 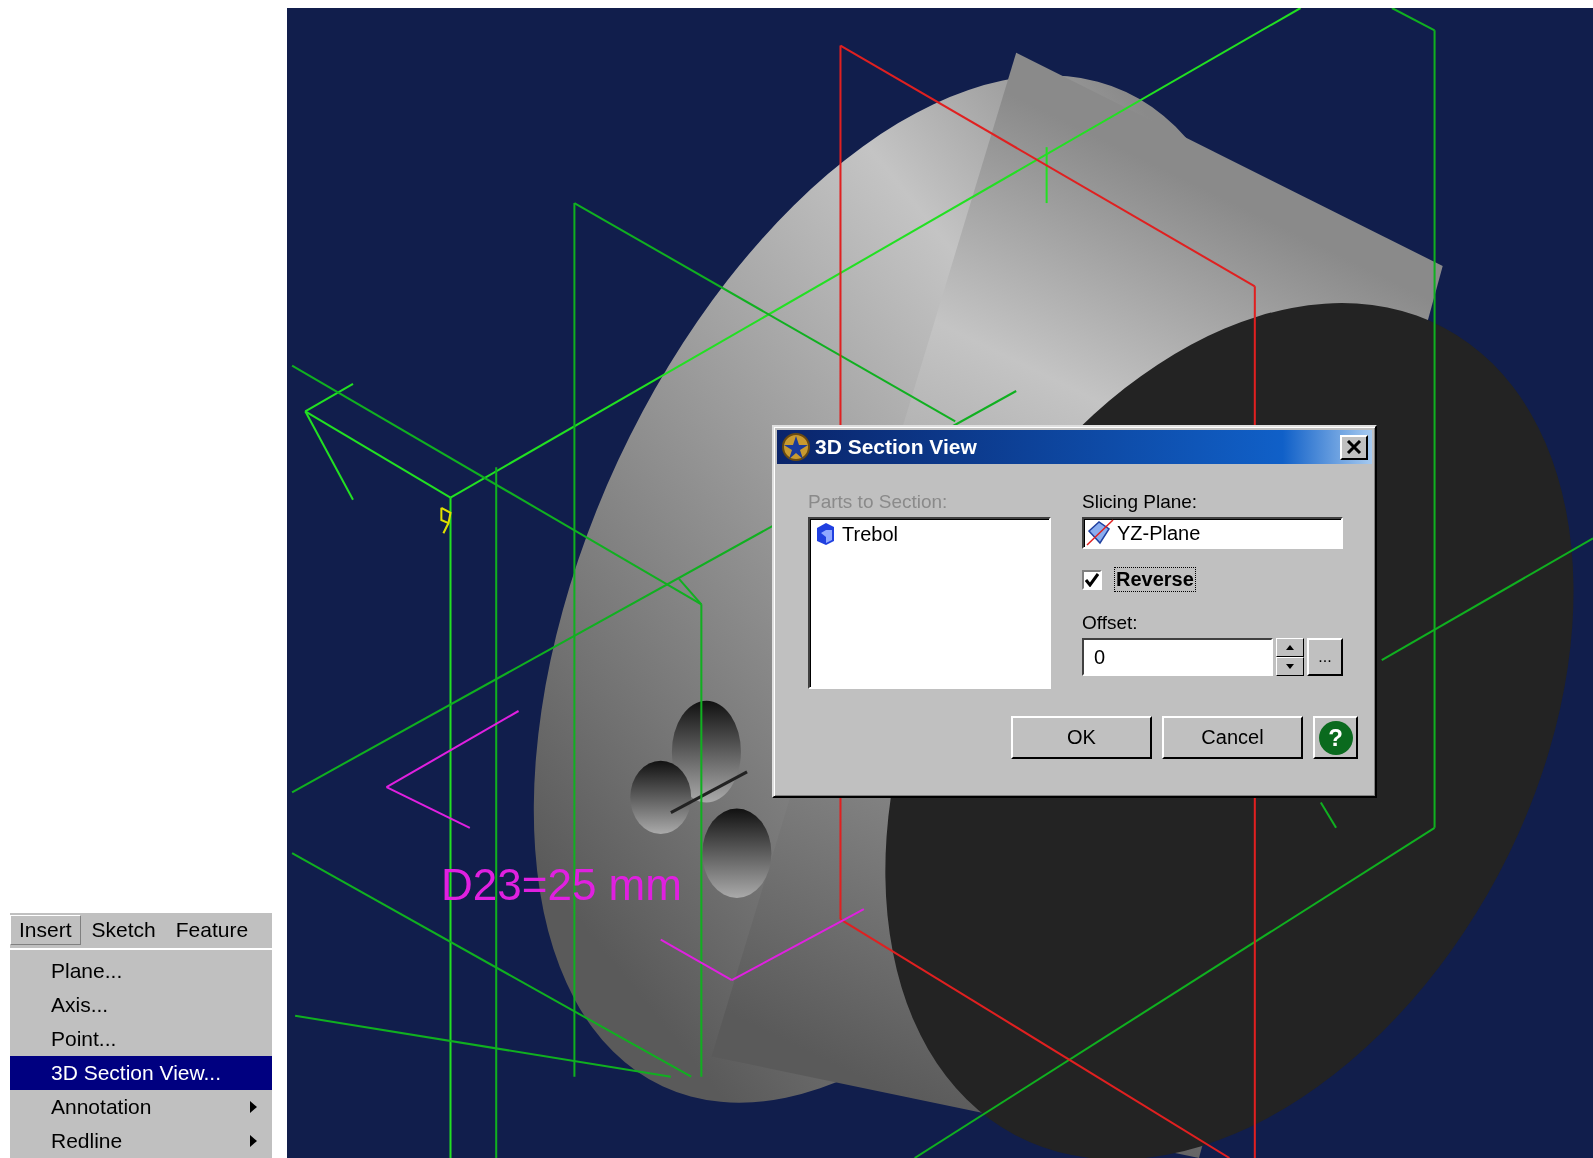 What do you see at coordinates (796, 447) in the screenshot?
I see `star-logo-icon` at bounding box center [796, 447].